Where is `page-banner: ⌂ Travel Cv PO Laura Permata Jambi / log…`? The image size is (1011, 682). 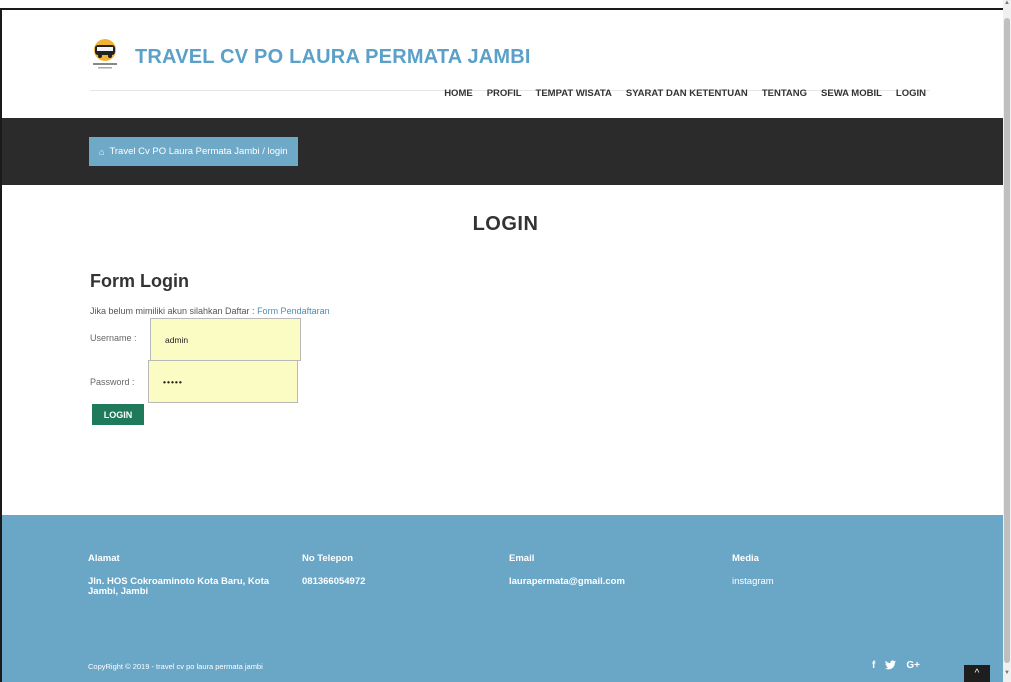 page-banner: ⌂ Travel Cv PO Laura Permata Jambi / log… is located at coordinates (502, 151).